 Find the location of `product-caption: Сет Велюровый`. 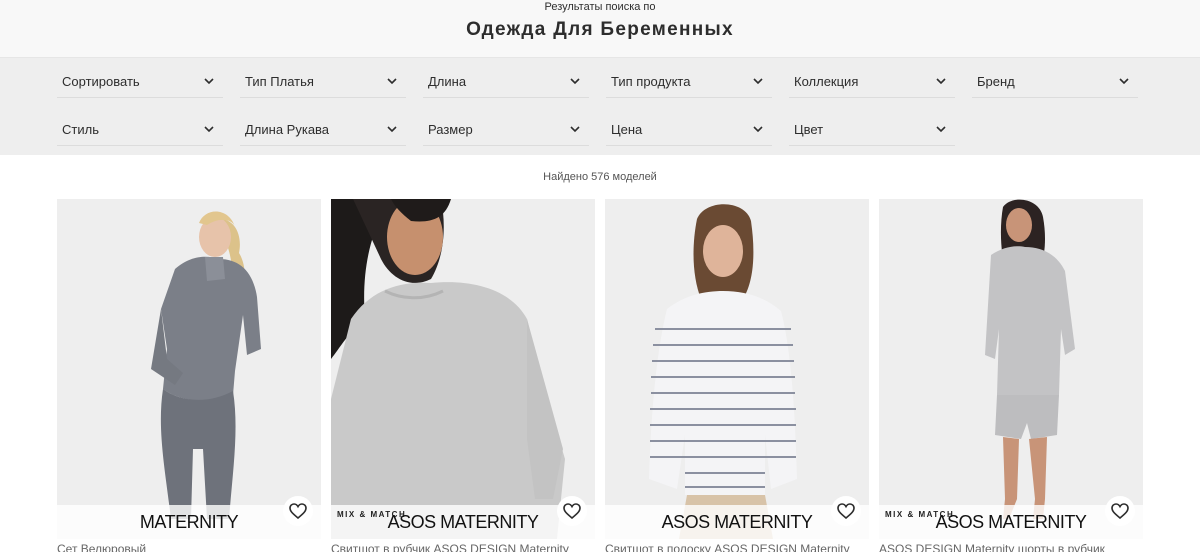

product-caption: Сет Велюровый is located at coordinates (189, 547).